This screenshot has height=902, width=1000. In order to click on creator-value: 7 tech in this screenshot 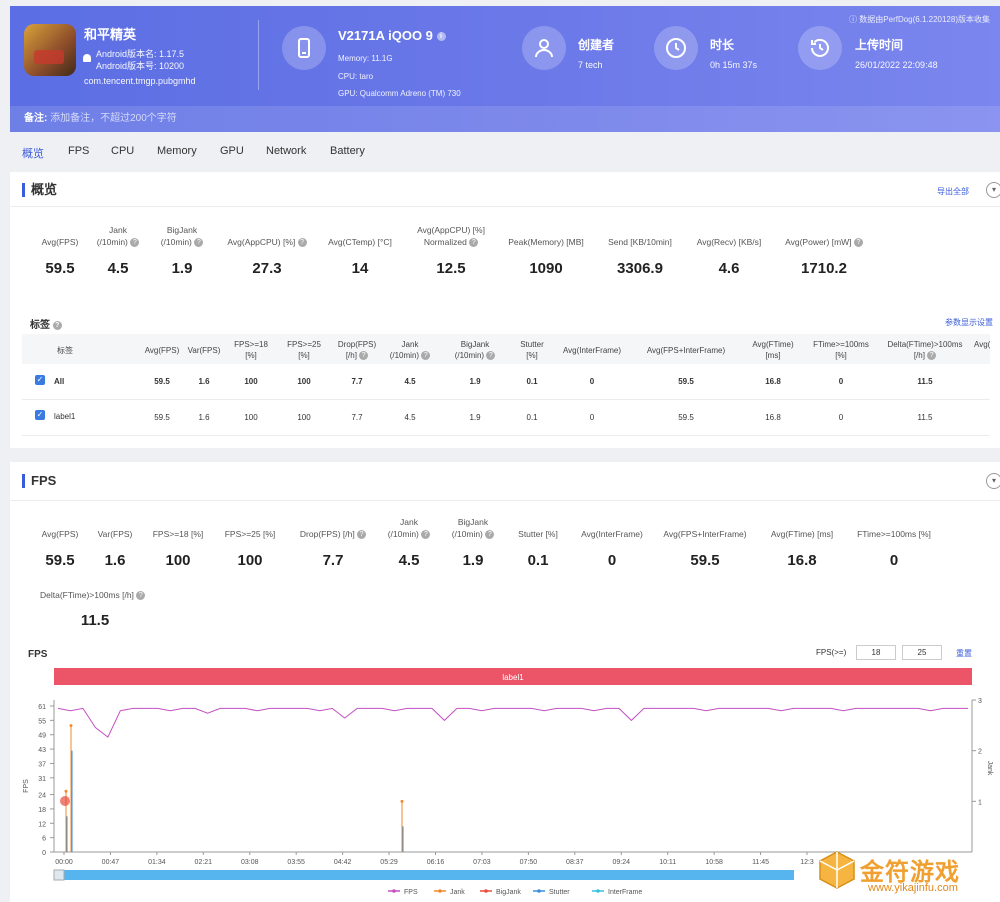, I will do `click(590, 65)`.